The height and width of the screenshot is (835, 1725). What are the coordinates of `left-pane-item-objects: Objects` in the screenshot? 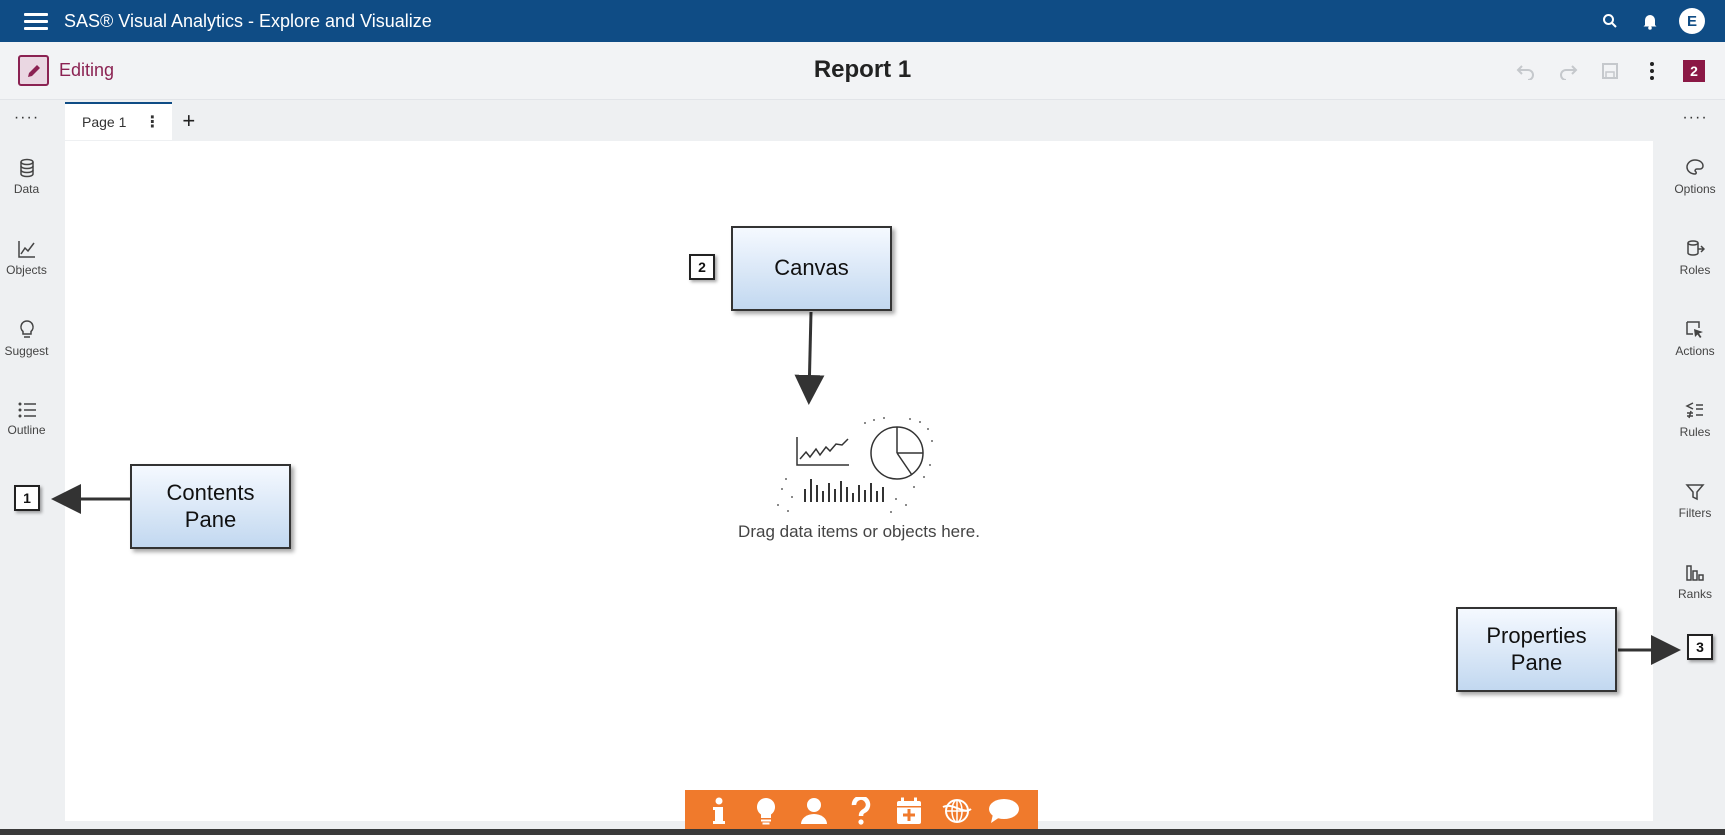 It's located at (26, 258).